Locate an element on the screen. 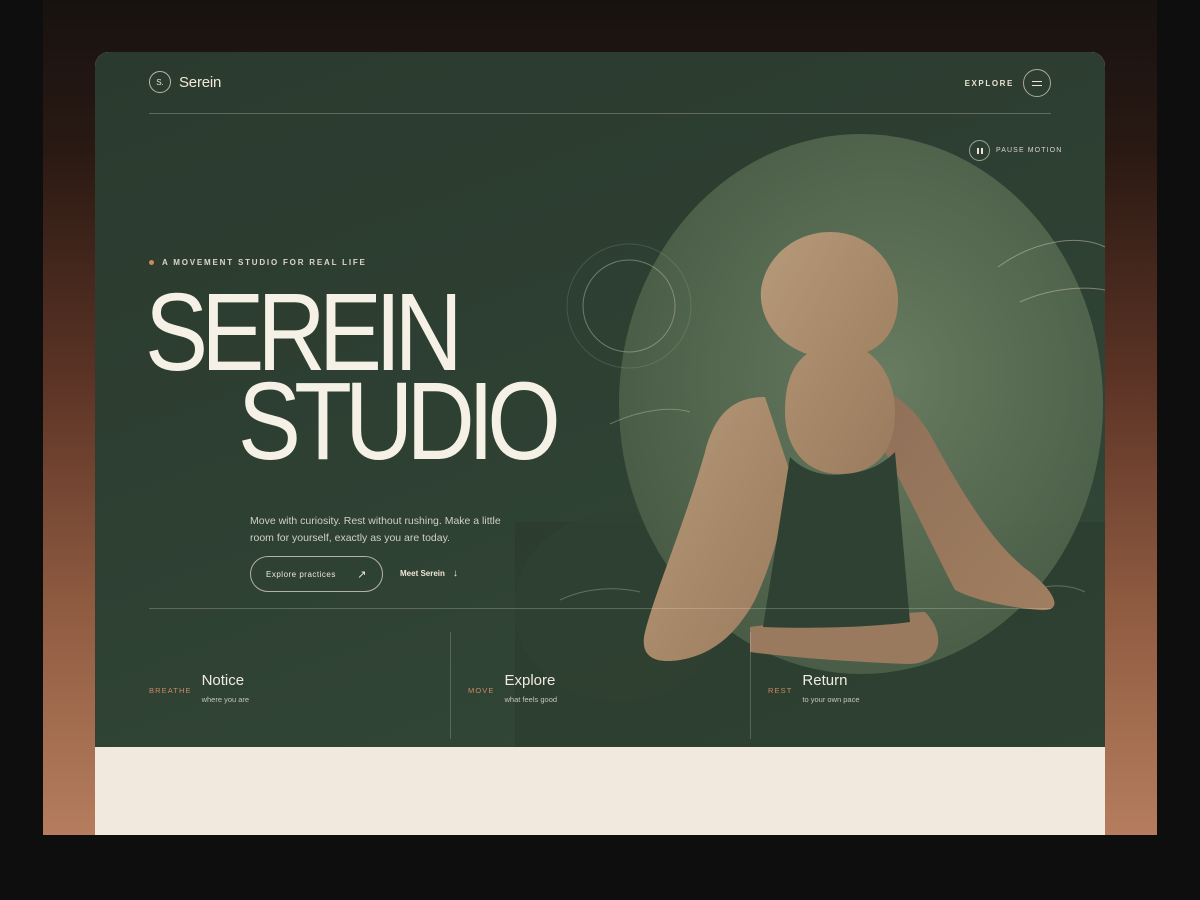  pillar-breathe: BREATHE Notice where you are is located at coordinates (199, 688).